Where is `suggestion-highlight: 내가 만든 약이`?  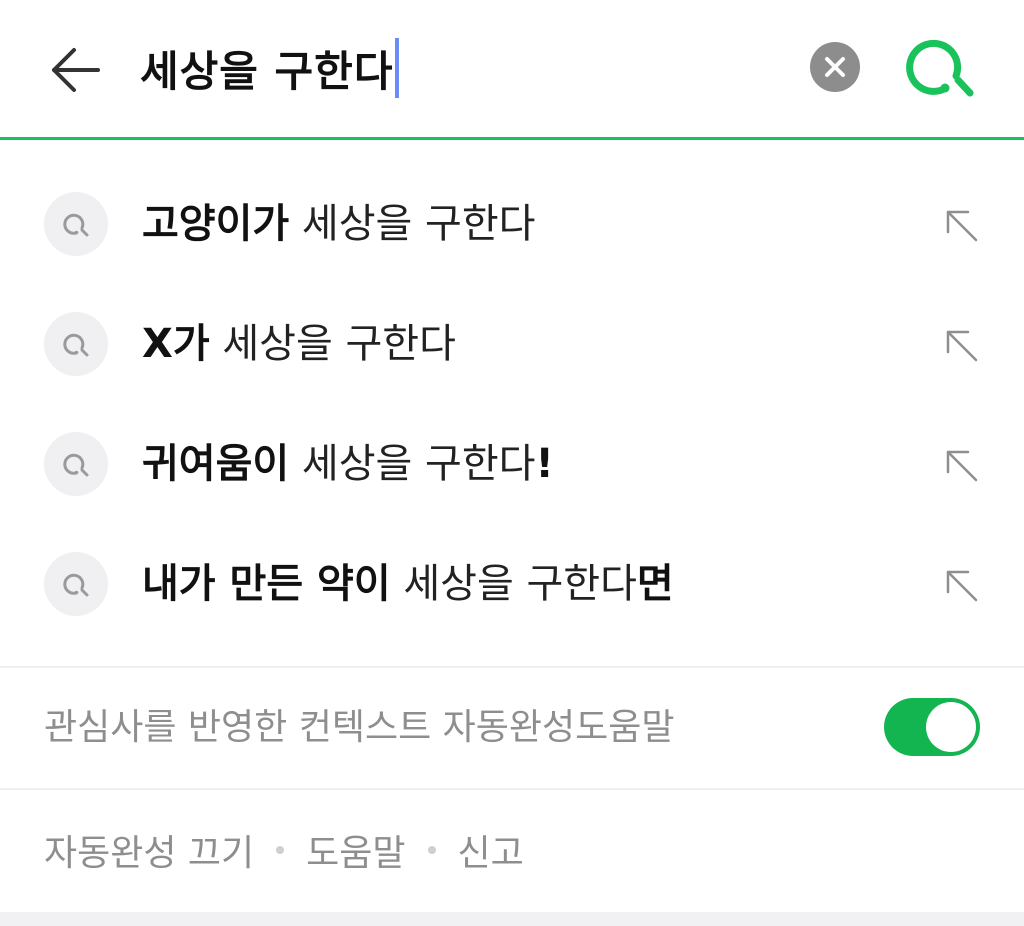
suggestion-highlight: 내가 만든 약이 is located at coordinates (266, 584).